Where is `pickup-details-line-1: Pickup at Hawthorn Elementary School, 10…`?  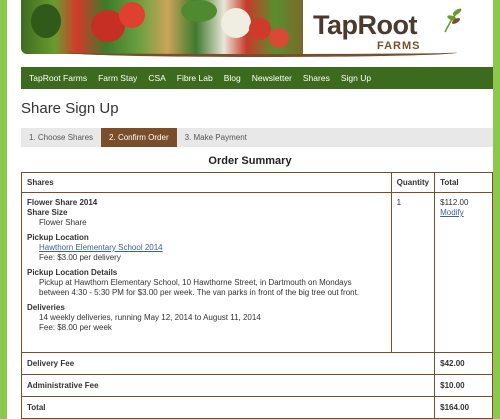 pickup-details-line-1: Pickup at Hawthorn Elementary School, 10… is located at coordinates (195, 282).